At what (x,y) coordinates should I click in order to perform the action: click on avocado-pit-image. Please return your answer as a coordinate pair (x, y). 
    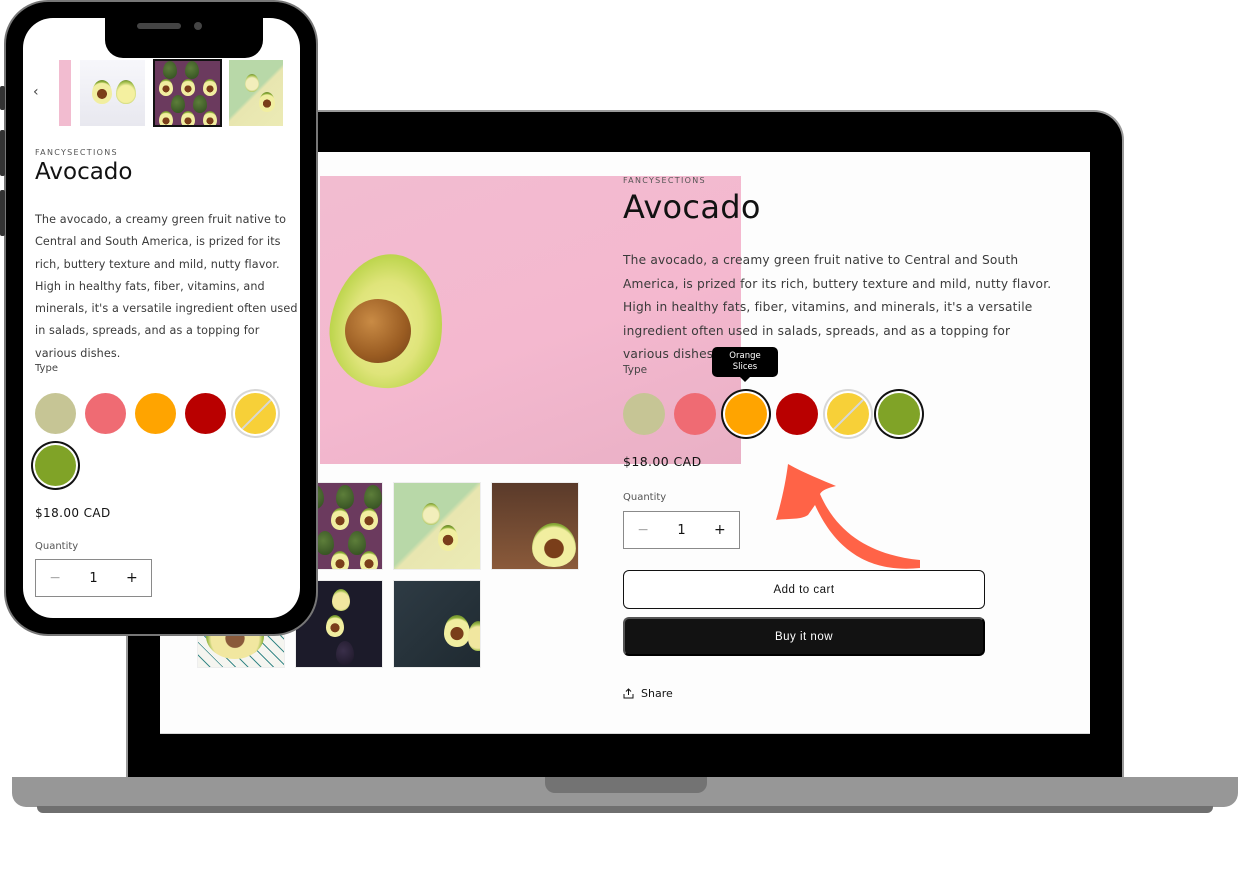
    Looking at the image, I should click on (378, 331).